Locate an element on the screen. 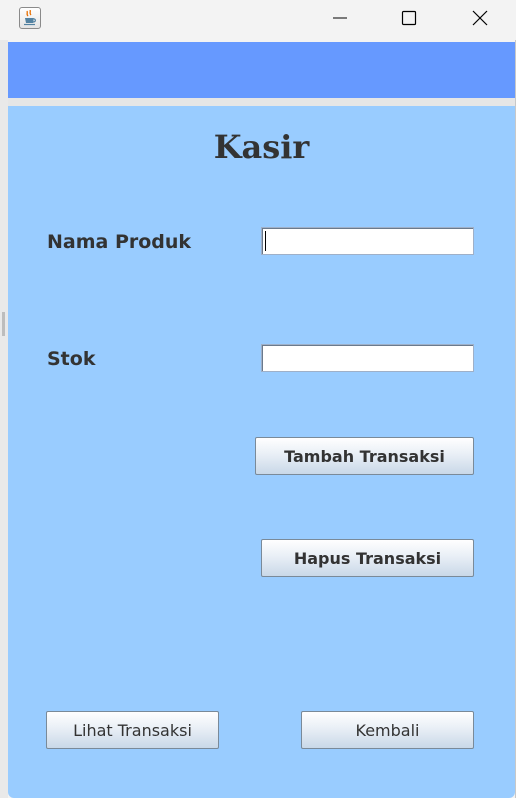  minimize-icon is located at coordinates (340, 18).